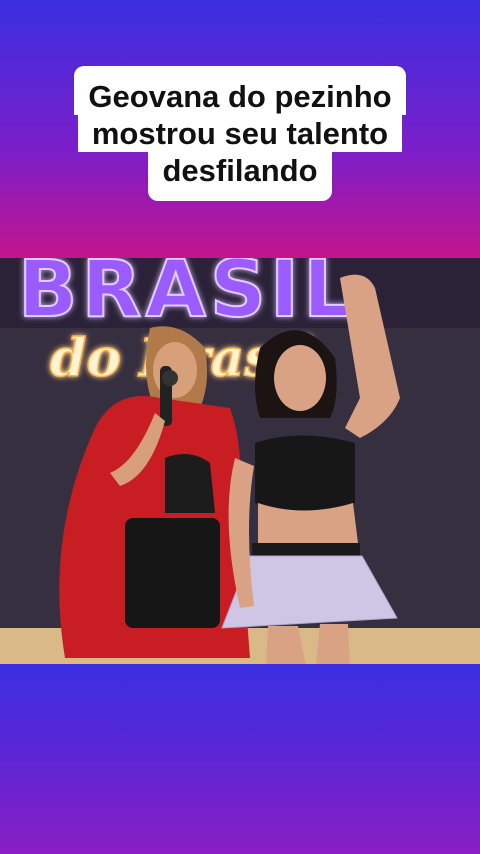 The image size is (480, 854). What do you see at coordinates (187, 296) in the screenshot?
I see `neon-sign-top: BRASIL` at bounding box center [187, 296].